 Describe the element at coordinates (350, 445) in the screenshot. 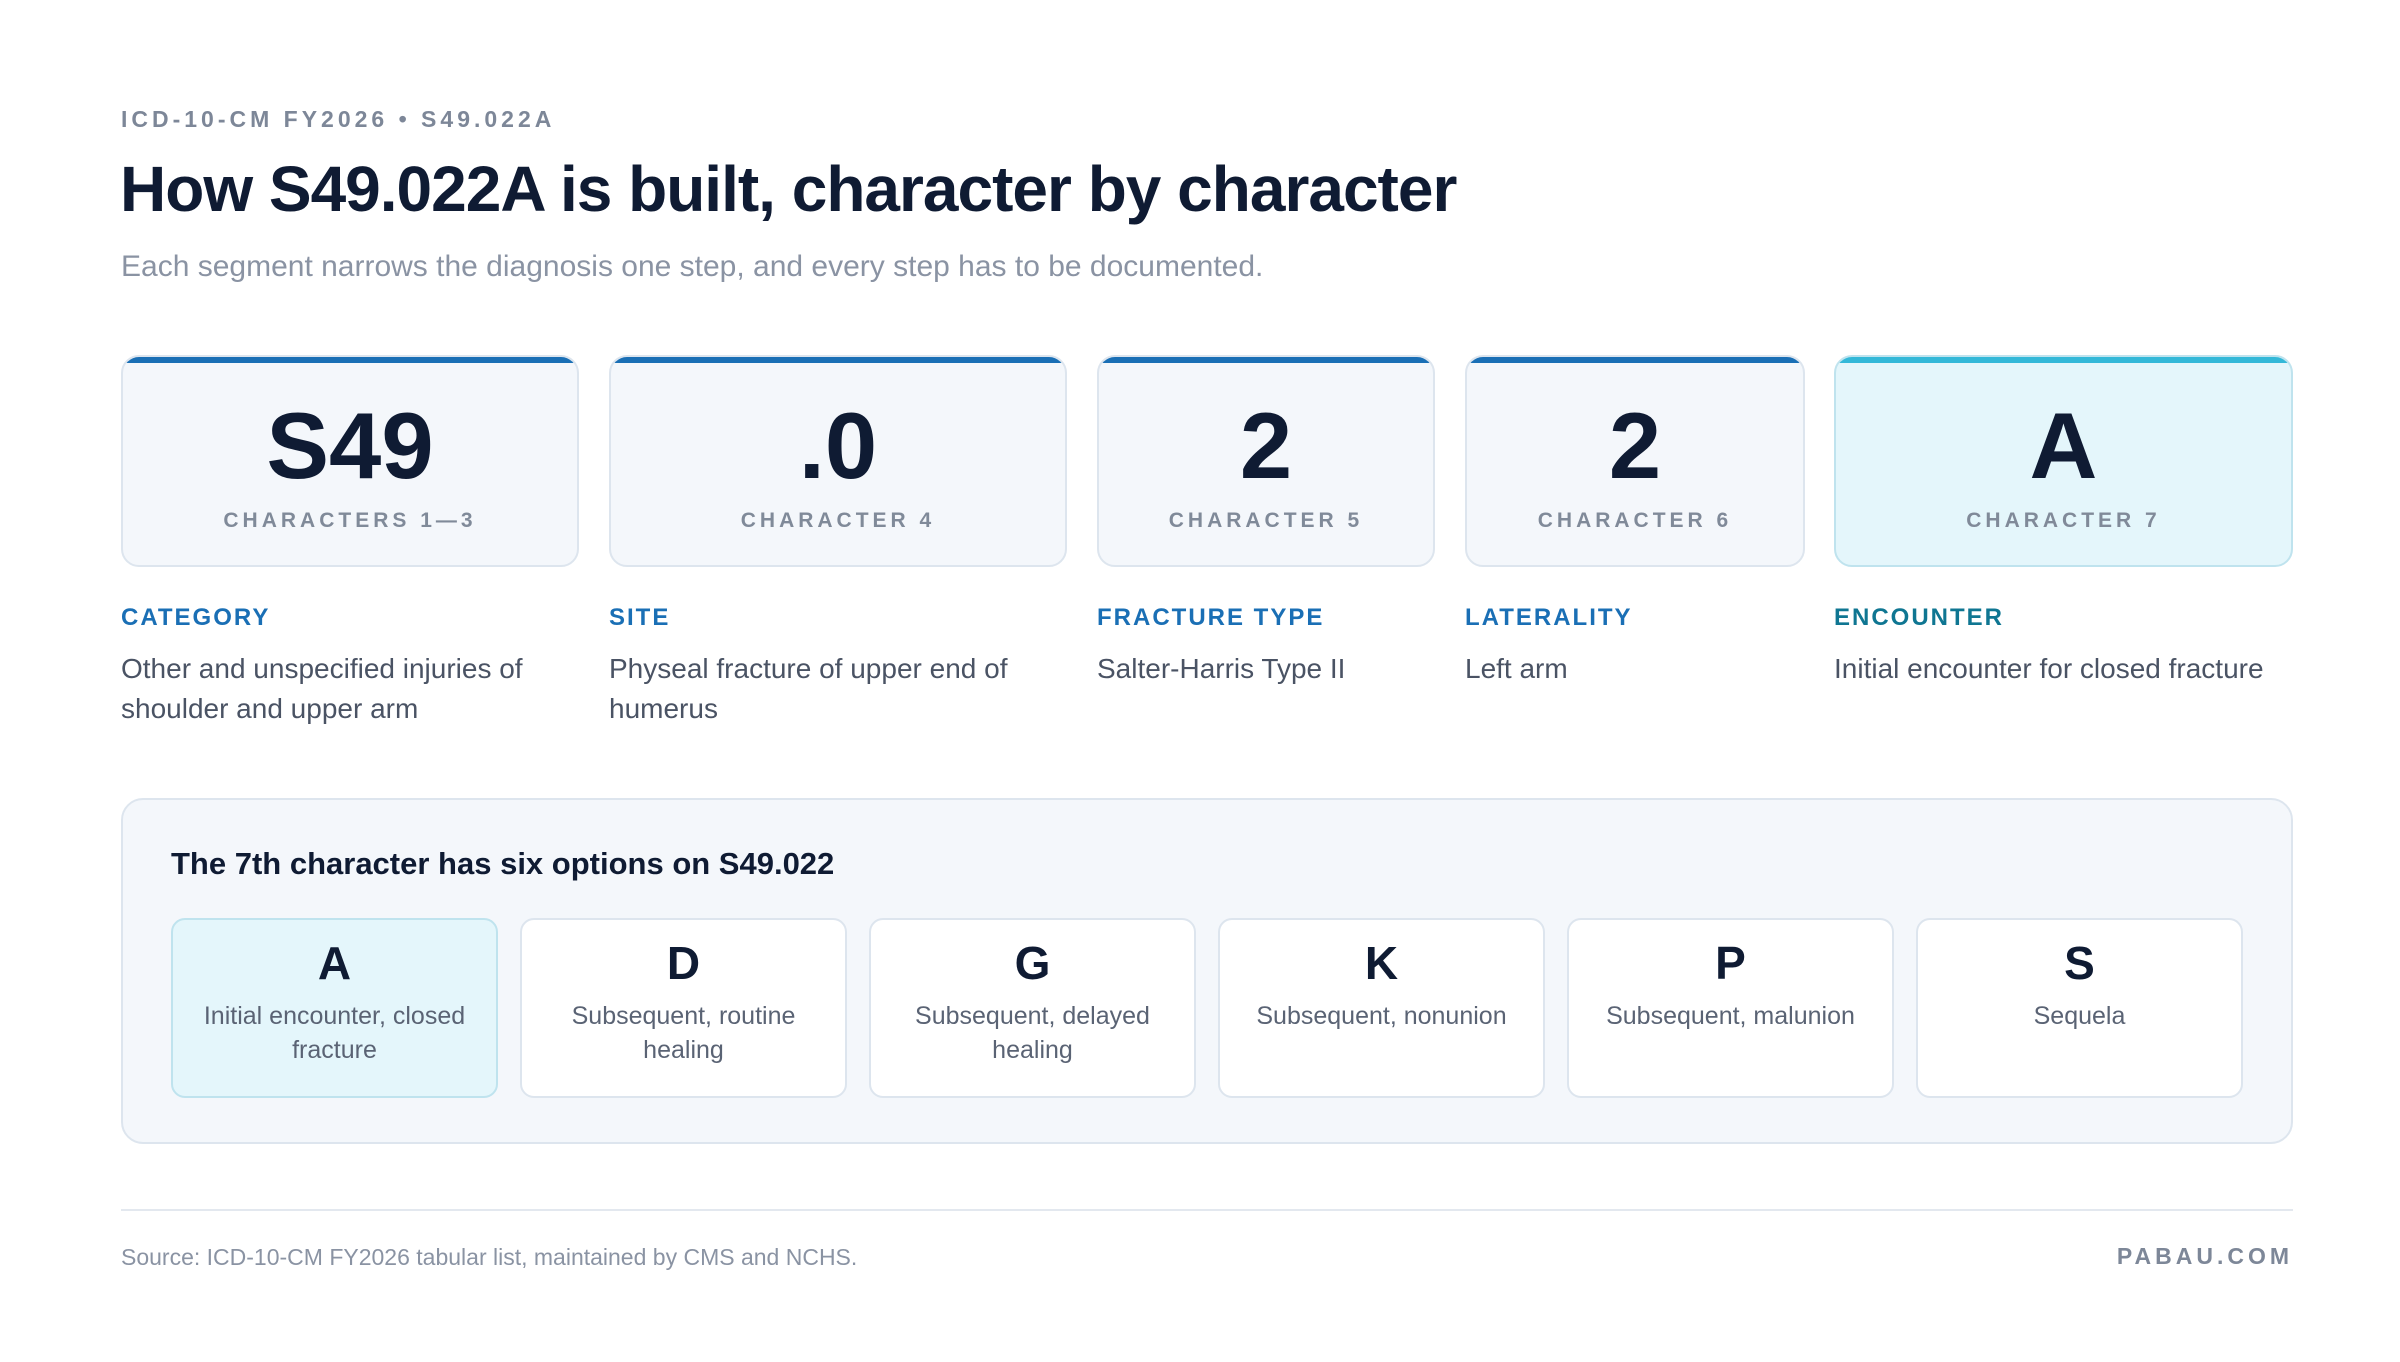

I see `segment-code: S49` at that location.